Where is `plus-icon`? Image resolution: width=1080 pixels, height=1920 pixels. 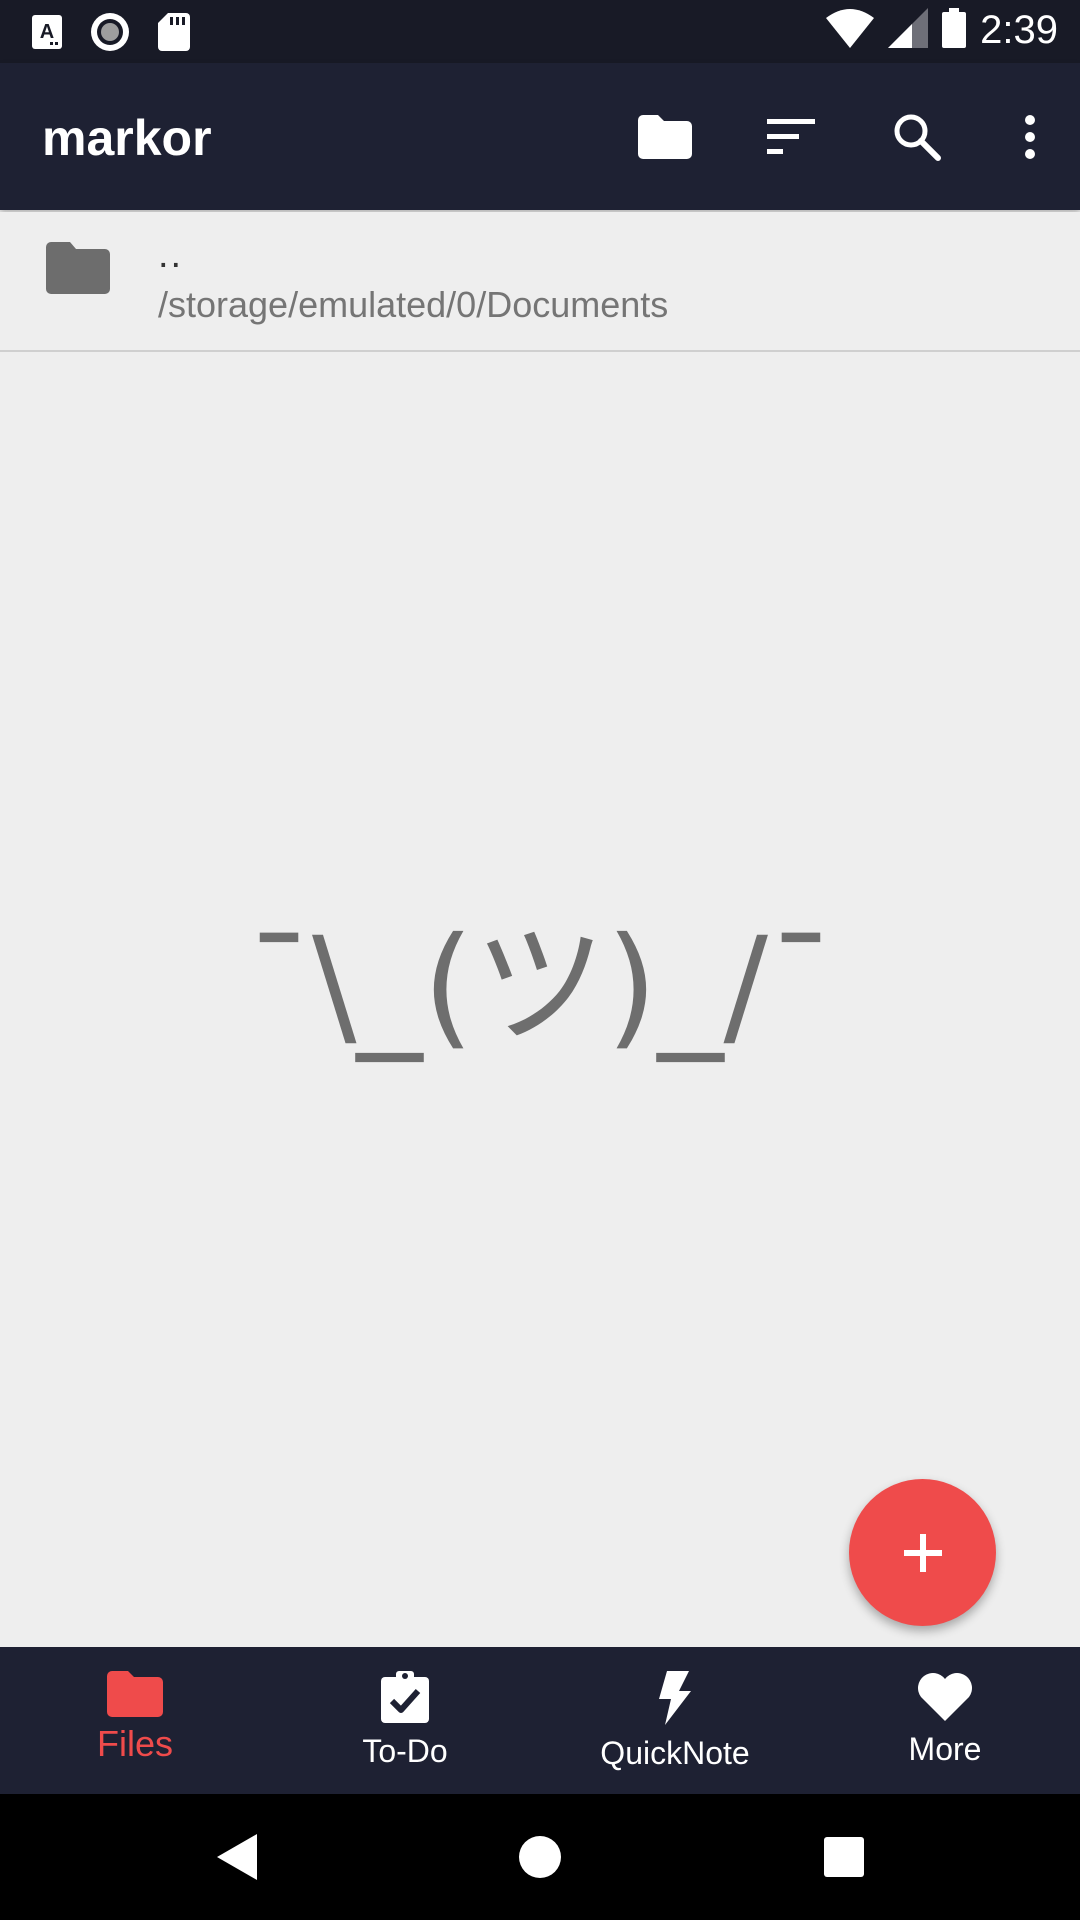
plus-icon is located at coordinates (922, 1552).